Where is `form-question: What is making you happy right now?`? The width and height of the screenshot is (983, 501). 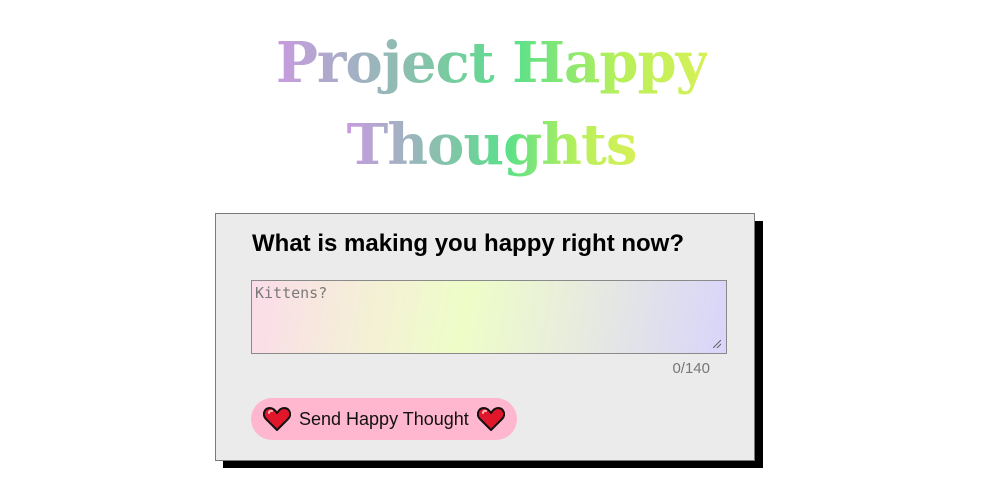
form-question: What is making you happy right now? is located at coordinates (468, 243).